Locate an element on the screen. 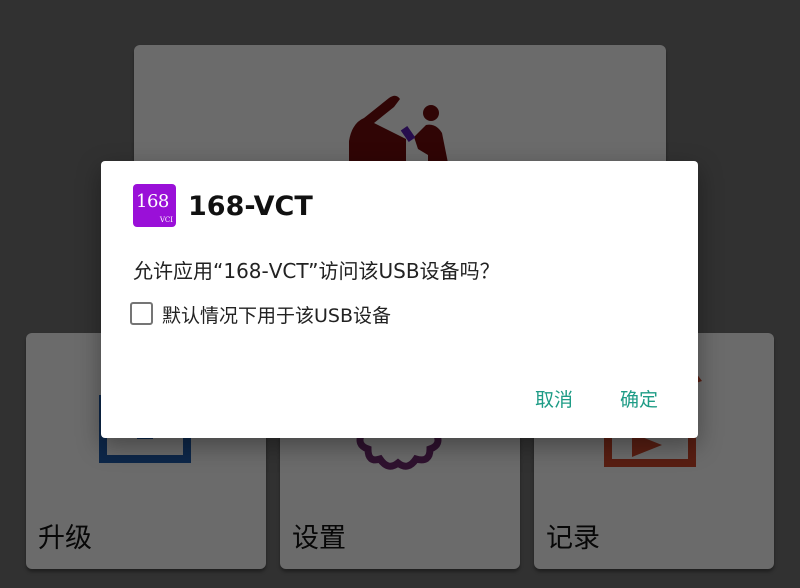  default-usb-checkbox is located at coordinates (141, 313).